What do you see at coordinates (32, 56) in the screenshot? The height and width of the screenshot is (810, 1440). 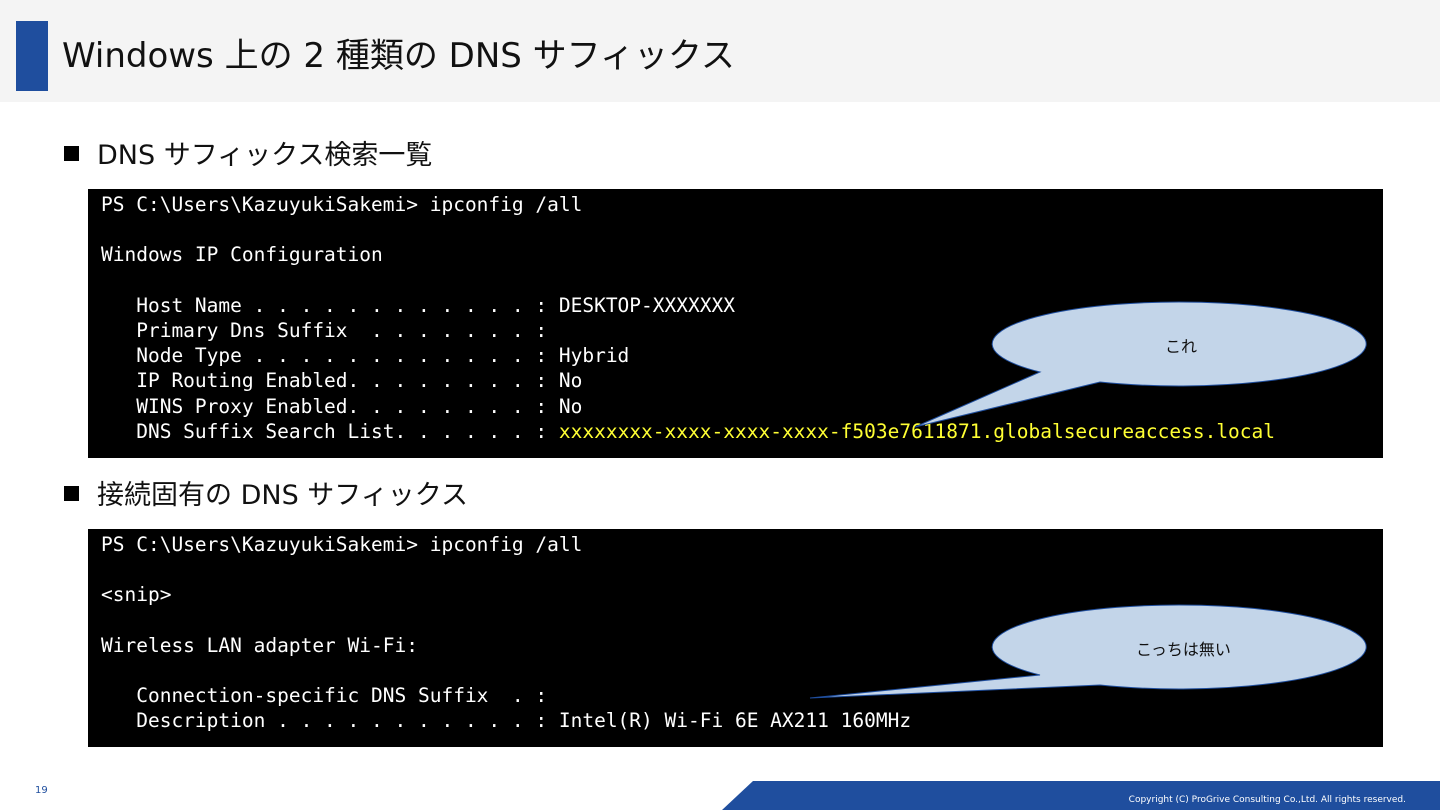 I see `title-accent-bar` at bounding box center [32, 56].